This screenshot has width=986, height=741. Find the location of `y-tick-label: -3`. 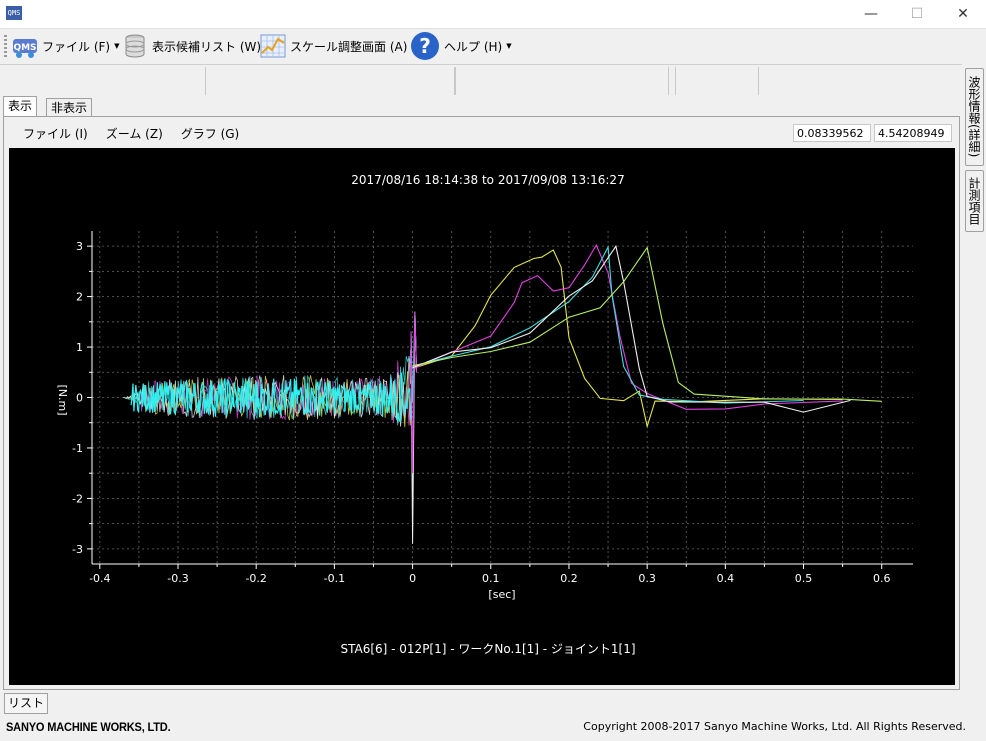

y-tick-label: -3 is located at coordinates (77, 549).